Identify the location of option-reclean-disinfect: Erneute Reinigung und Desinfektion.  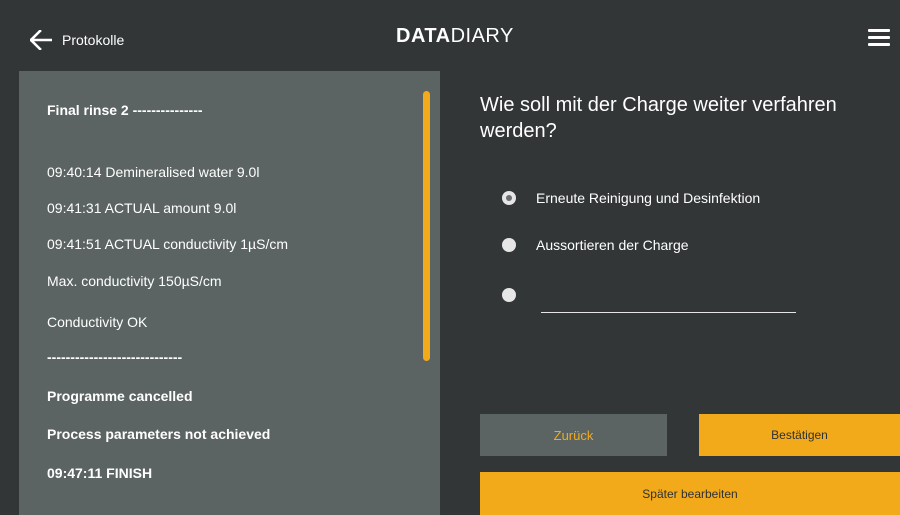
(631, 198).